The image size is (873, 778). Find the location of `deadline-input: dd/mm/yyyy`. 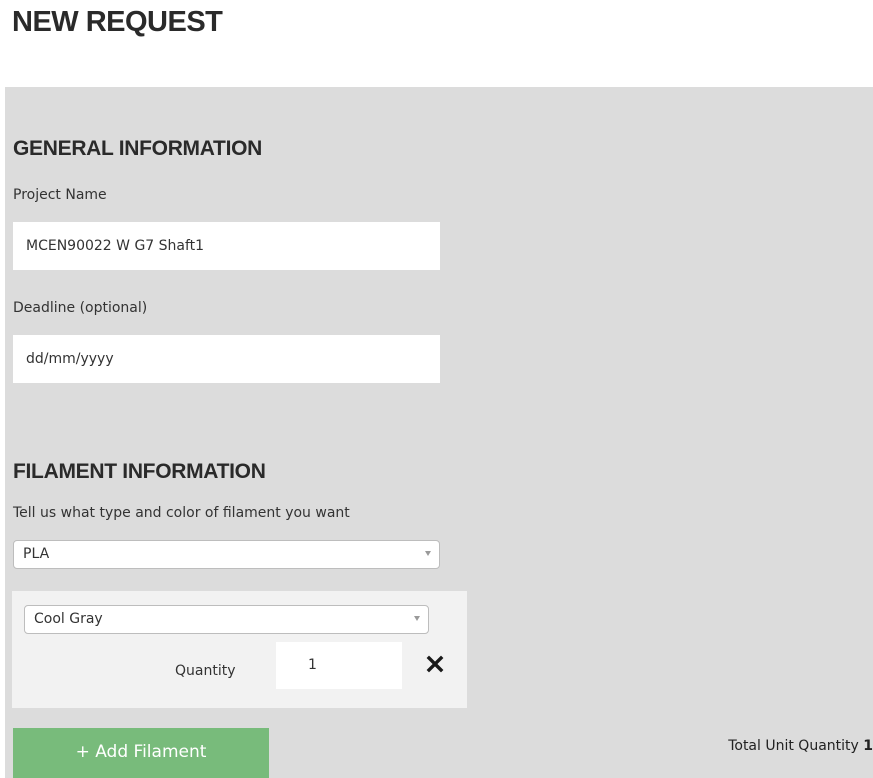

deadline-input: dd/mm/yyyy is located at coordinates (226, 359).